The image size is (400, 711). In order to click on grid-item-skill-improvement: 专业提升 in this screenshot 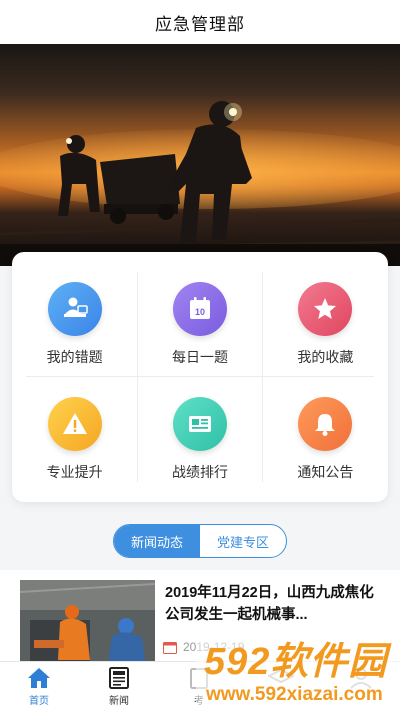, I will do `click(74, 439)`.